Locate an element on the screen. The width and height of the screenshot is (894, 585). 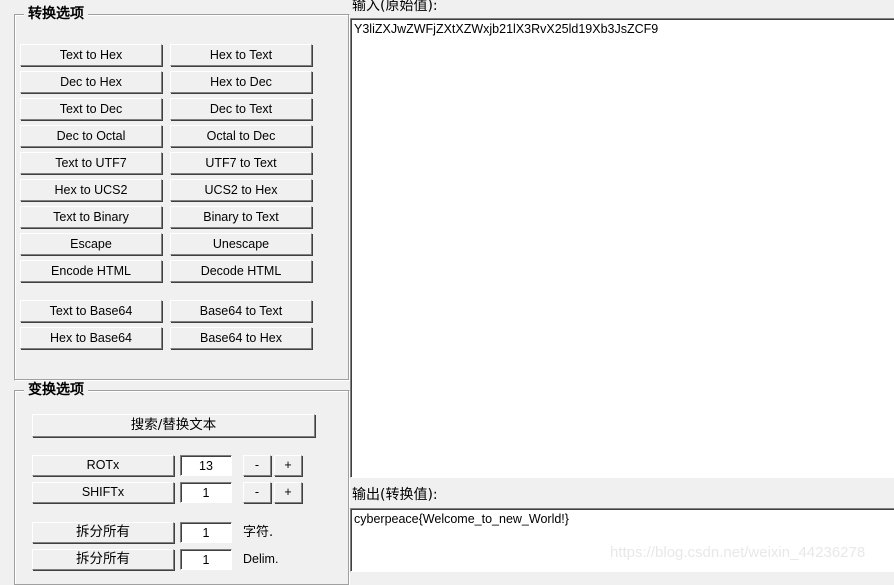
button-text-to-hex: Text to Hex is located at coordinates (91, 55).